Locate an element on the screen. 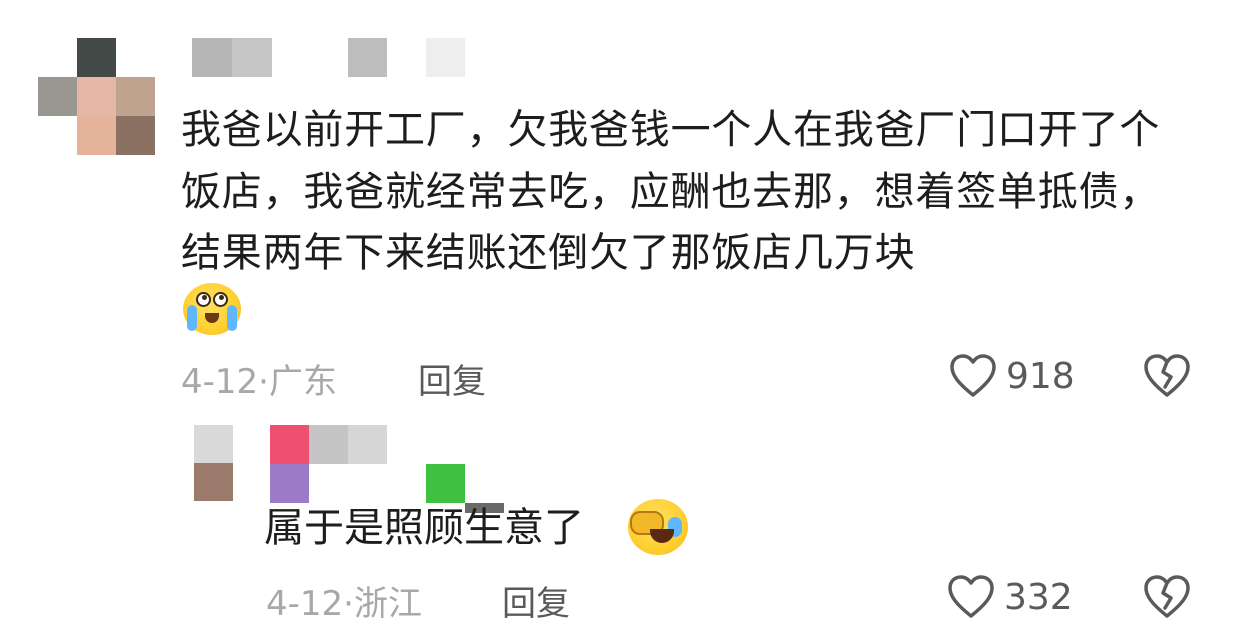 The image size is (1242, 637). comment-location: 广东 is located at coordinates (302, 382).